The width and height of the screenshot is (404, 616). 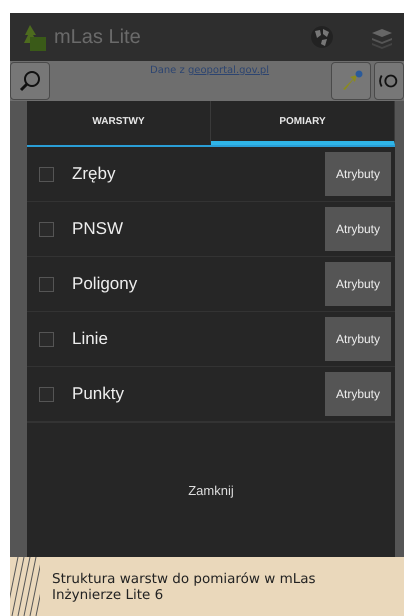 I want to click on layer-name: Linie, so click(x=90, y=339).